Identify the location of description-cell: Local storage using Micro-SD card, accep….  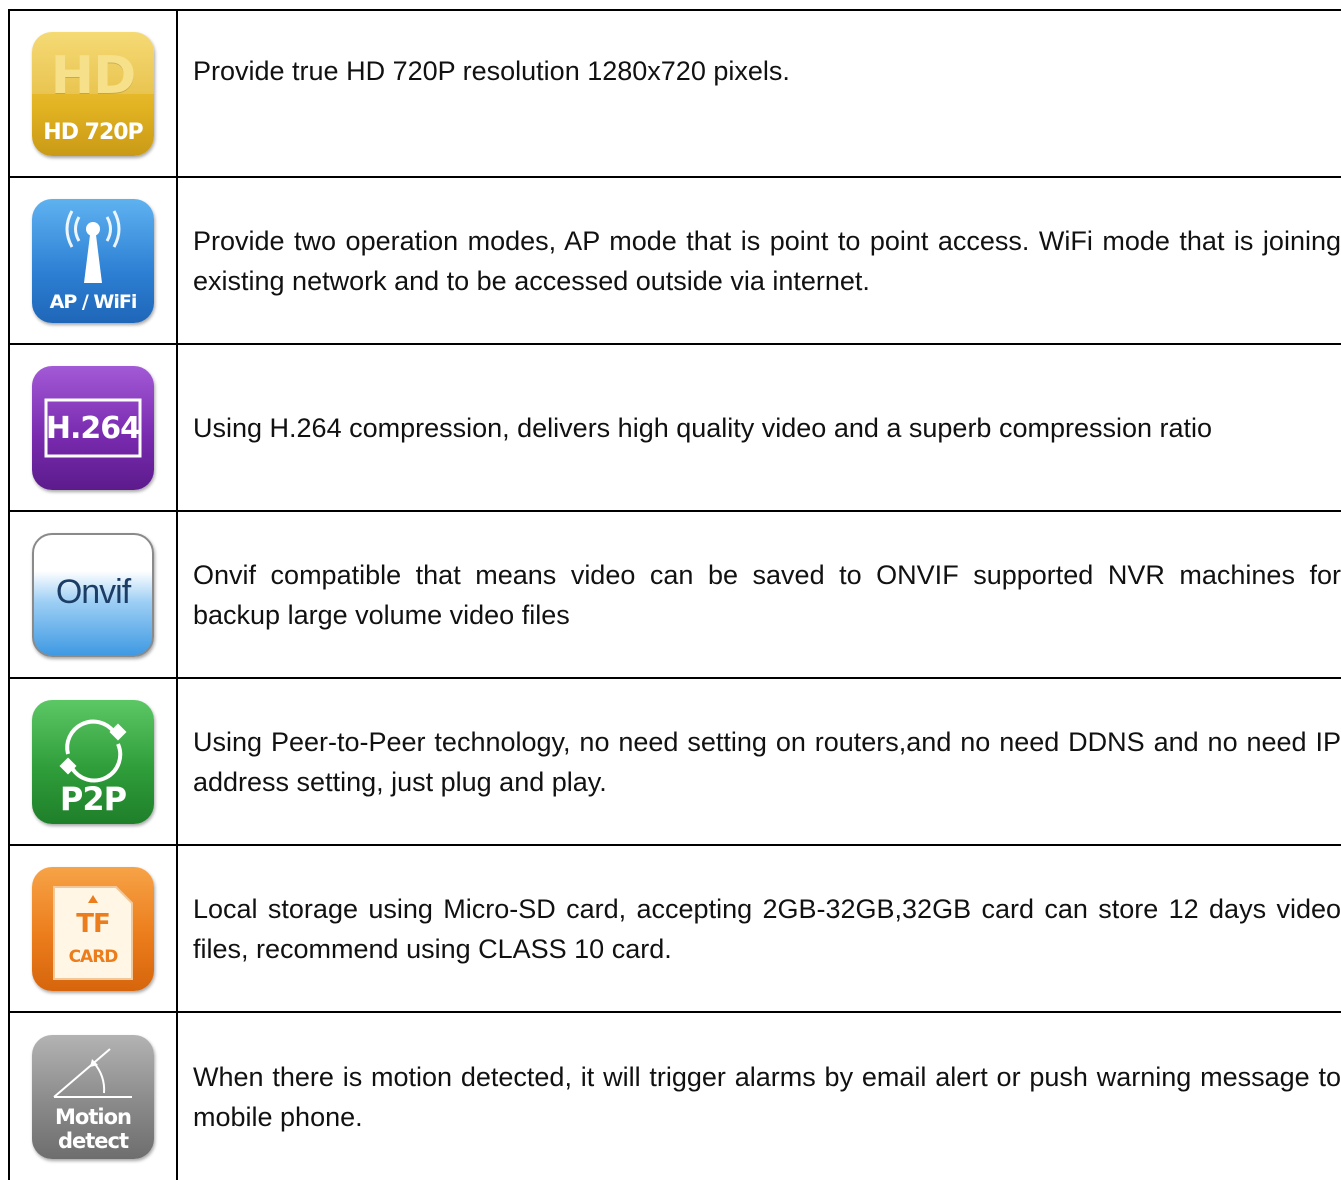
(759, 928).